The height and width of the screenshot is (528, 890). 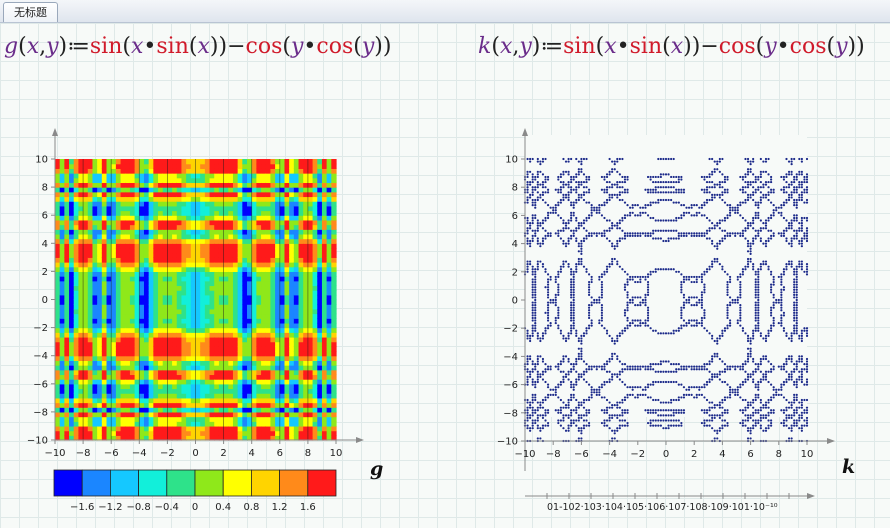 I want to click on formula-k: k(x,y)≔sin(x•sin(x))−cos(y•cos(y)), so click(x=671, y=46).